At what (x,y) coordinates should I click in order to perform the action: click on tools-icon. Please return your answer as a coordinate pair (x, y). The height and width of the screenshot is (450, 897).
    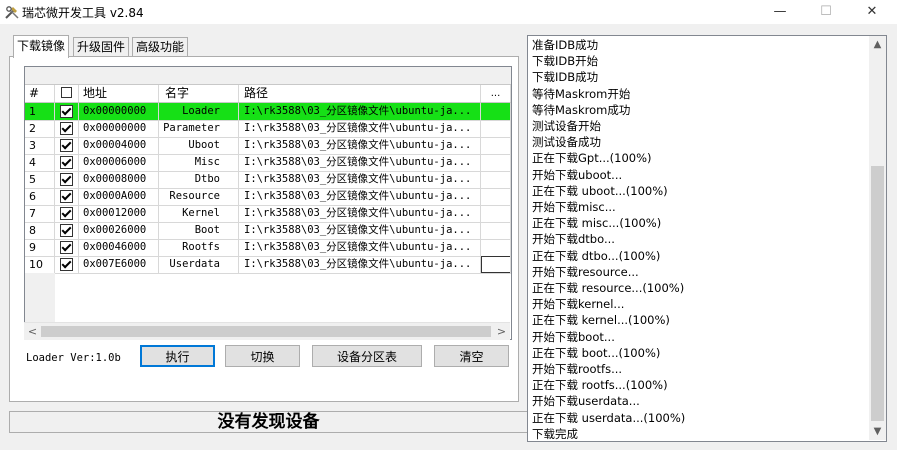
    Looking at the image, I should click on (12, 12).